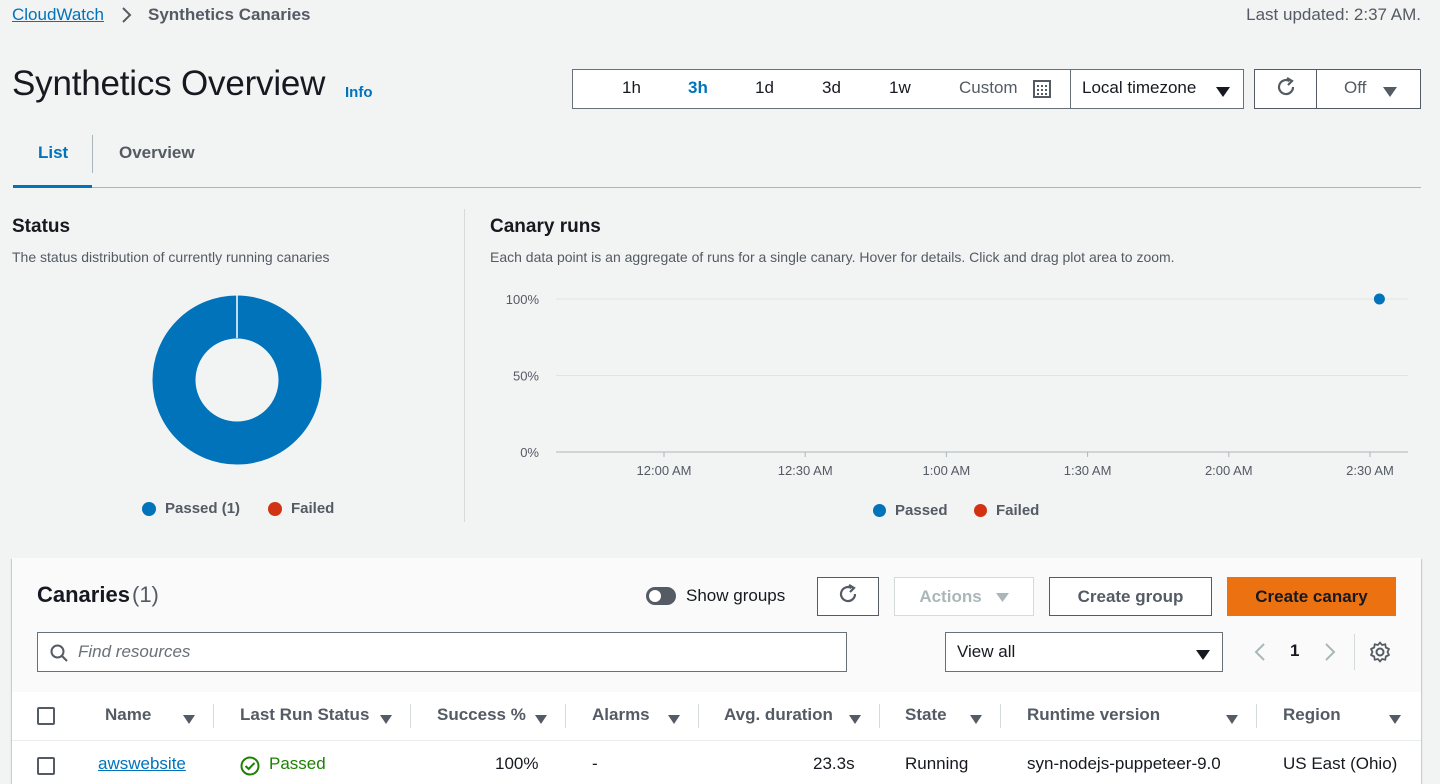 The image size is (1440, 784). What do you see at coordinates (149, 508) in the screenshot?
I see `passed-dot-icon` at bounding box center [149, 508].